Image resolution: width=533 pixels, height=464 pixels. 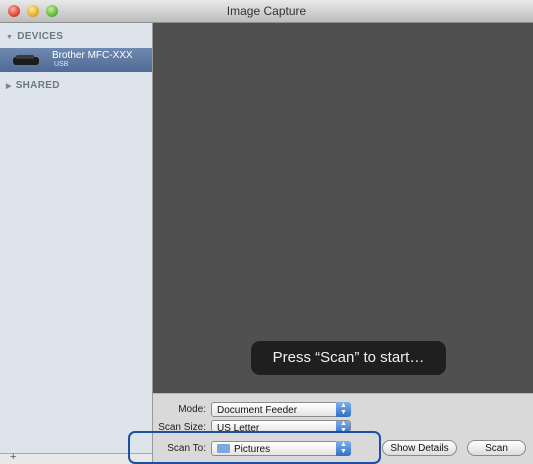 I want to click on devices-label: DEVICES, so click(x=40, y=36).